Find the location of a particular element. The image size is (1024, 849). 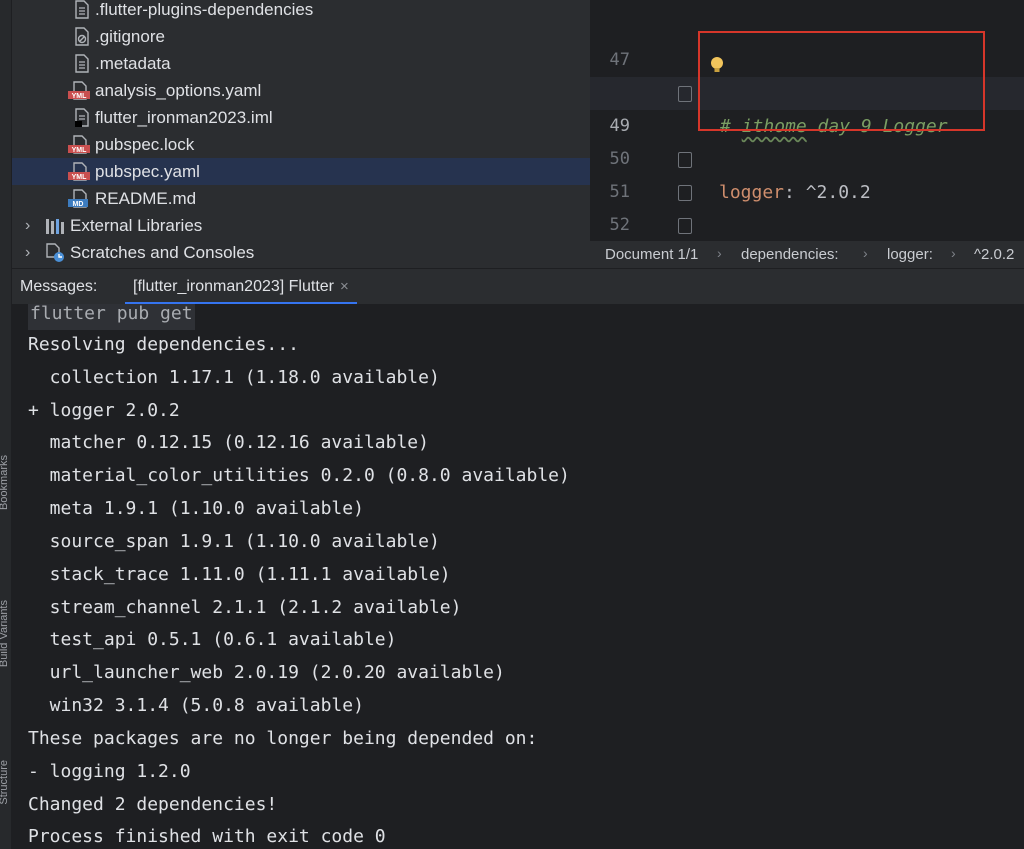

messages-label: Messages: is located at coordinates (59, 286).